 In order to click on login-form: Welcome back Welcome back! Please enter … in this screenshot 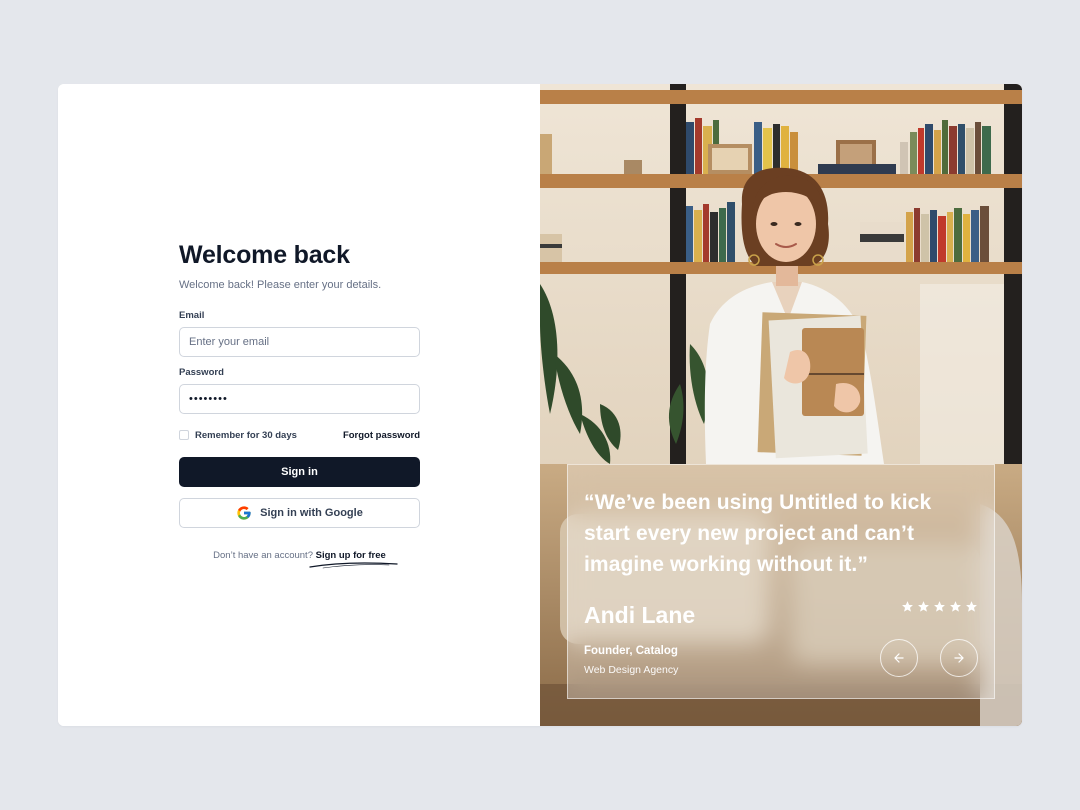, I will do `click(299, 404)`.